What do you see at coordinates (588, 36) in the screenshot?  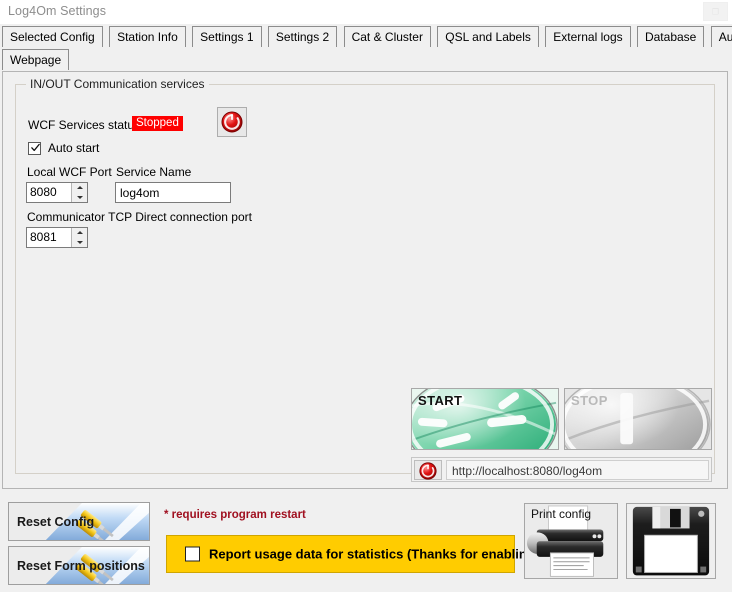 I see `tab-external-logs: External logs` at bounding box center [588, 36].